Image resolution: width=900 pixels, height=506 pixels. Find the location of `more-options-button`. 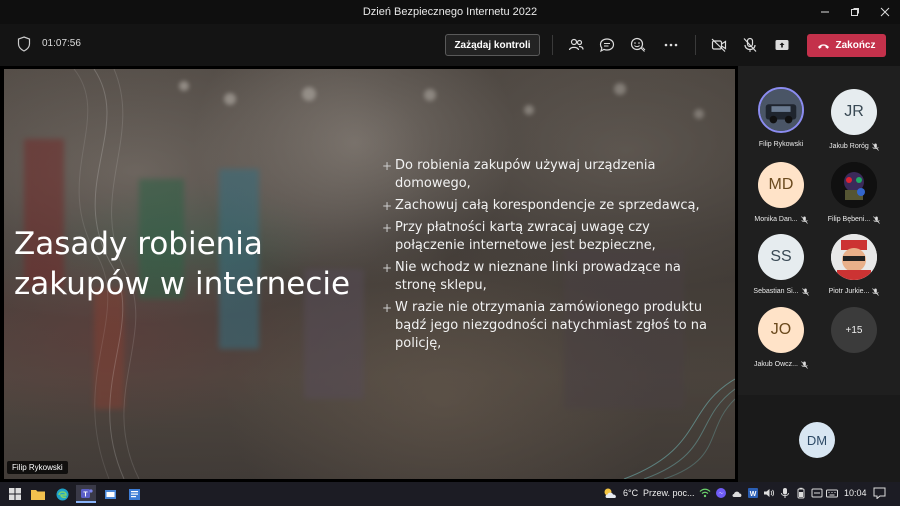

more-options-button is located at coordinates (671, 45).